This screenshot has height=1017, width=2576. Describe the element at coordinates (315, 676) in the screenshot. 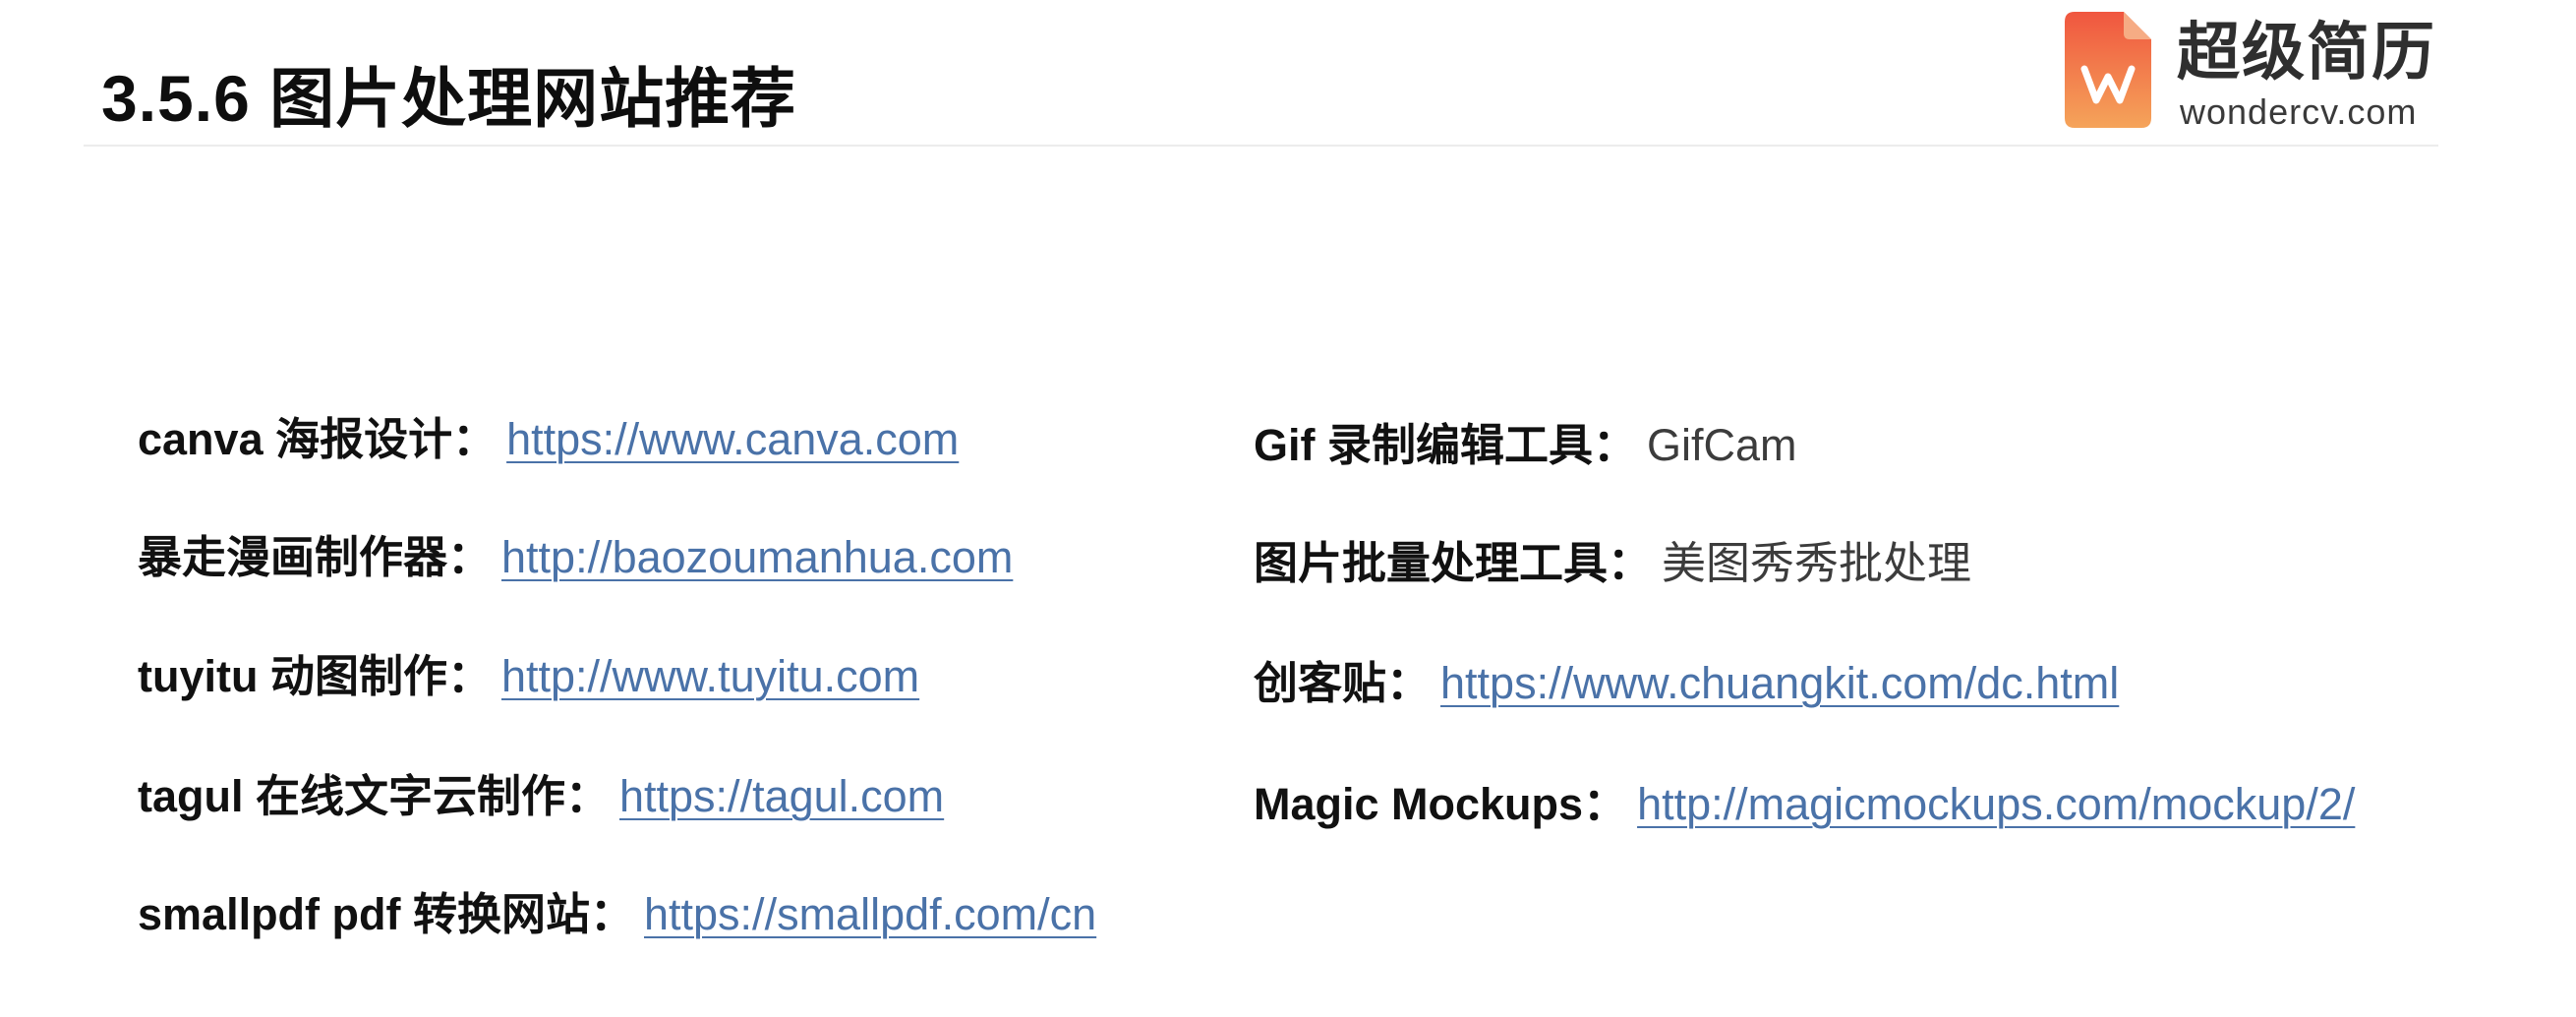

I see `resource-label: tuyitu 动图制作：` at that location.